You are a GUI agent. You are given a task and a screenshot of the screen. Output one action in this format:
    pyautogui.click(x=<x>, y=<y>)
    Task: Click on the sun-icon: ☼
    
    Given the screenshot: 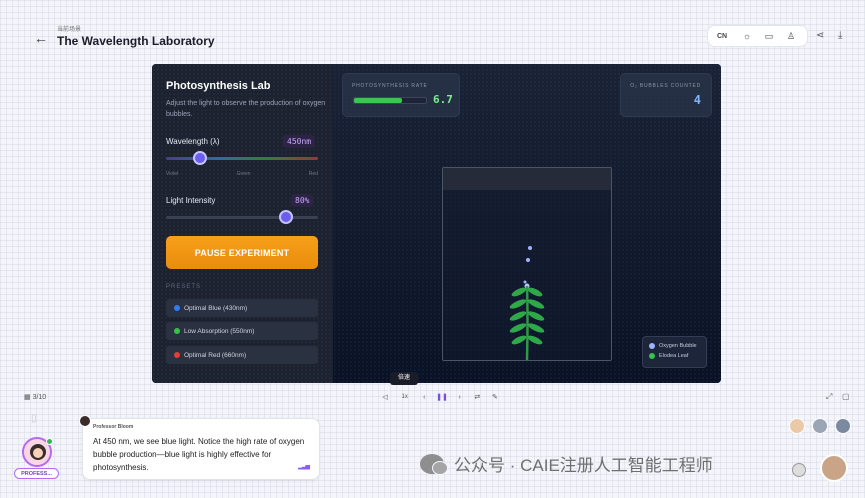 What is the action you would take?
    pyautogui.click(x=747, y=36)
    